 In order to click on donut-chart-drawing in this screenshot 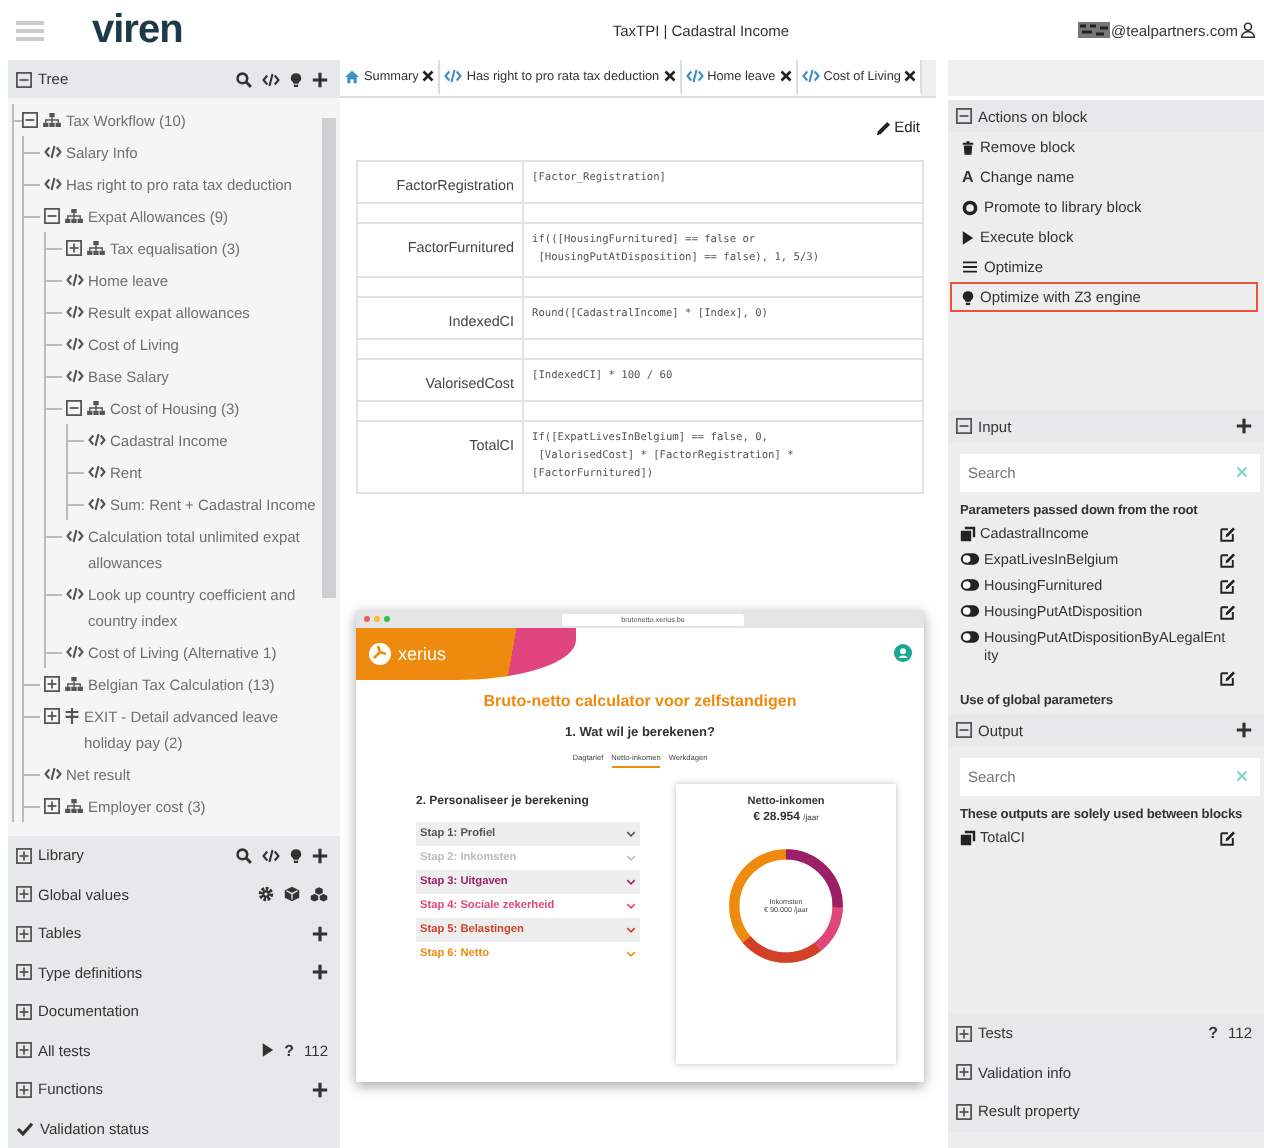, I will do `click(786, 906)`.